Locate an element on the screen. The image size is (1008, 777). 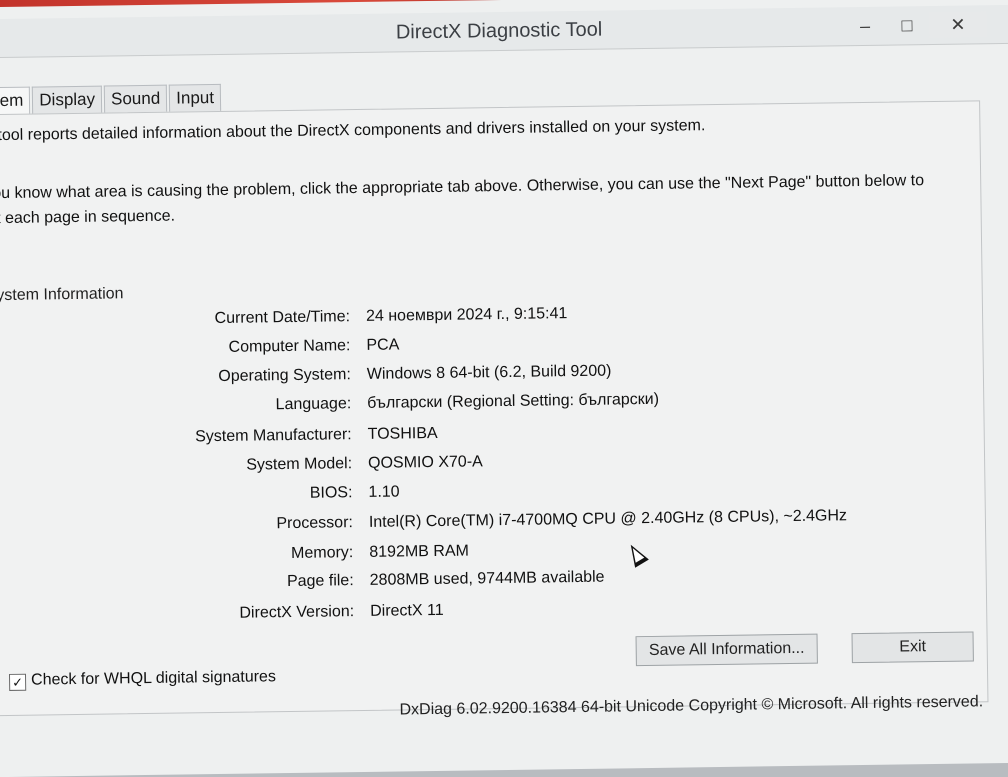
system-information-heading: System Information is located at coordinates (62, 295).